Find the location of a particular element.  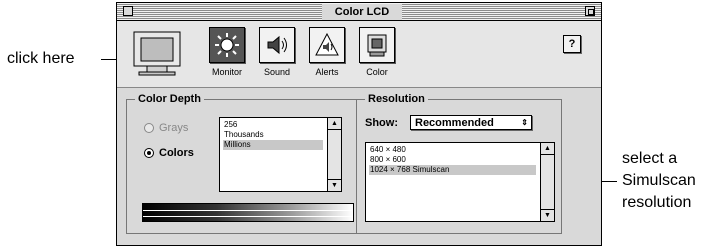

callout-line-2: Simulscan is located at coordinates (659, 180).